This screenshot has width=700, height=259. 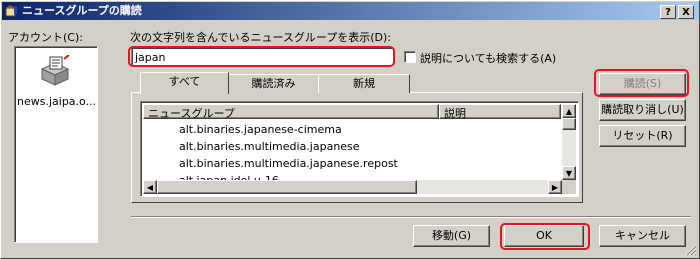 I want to click on window-title: ニュースグループの購読, so click(x=82, y=10).